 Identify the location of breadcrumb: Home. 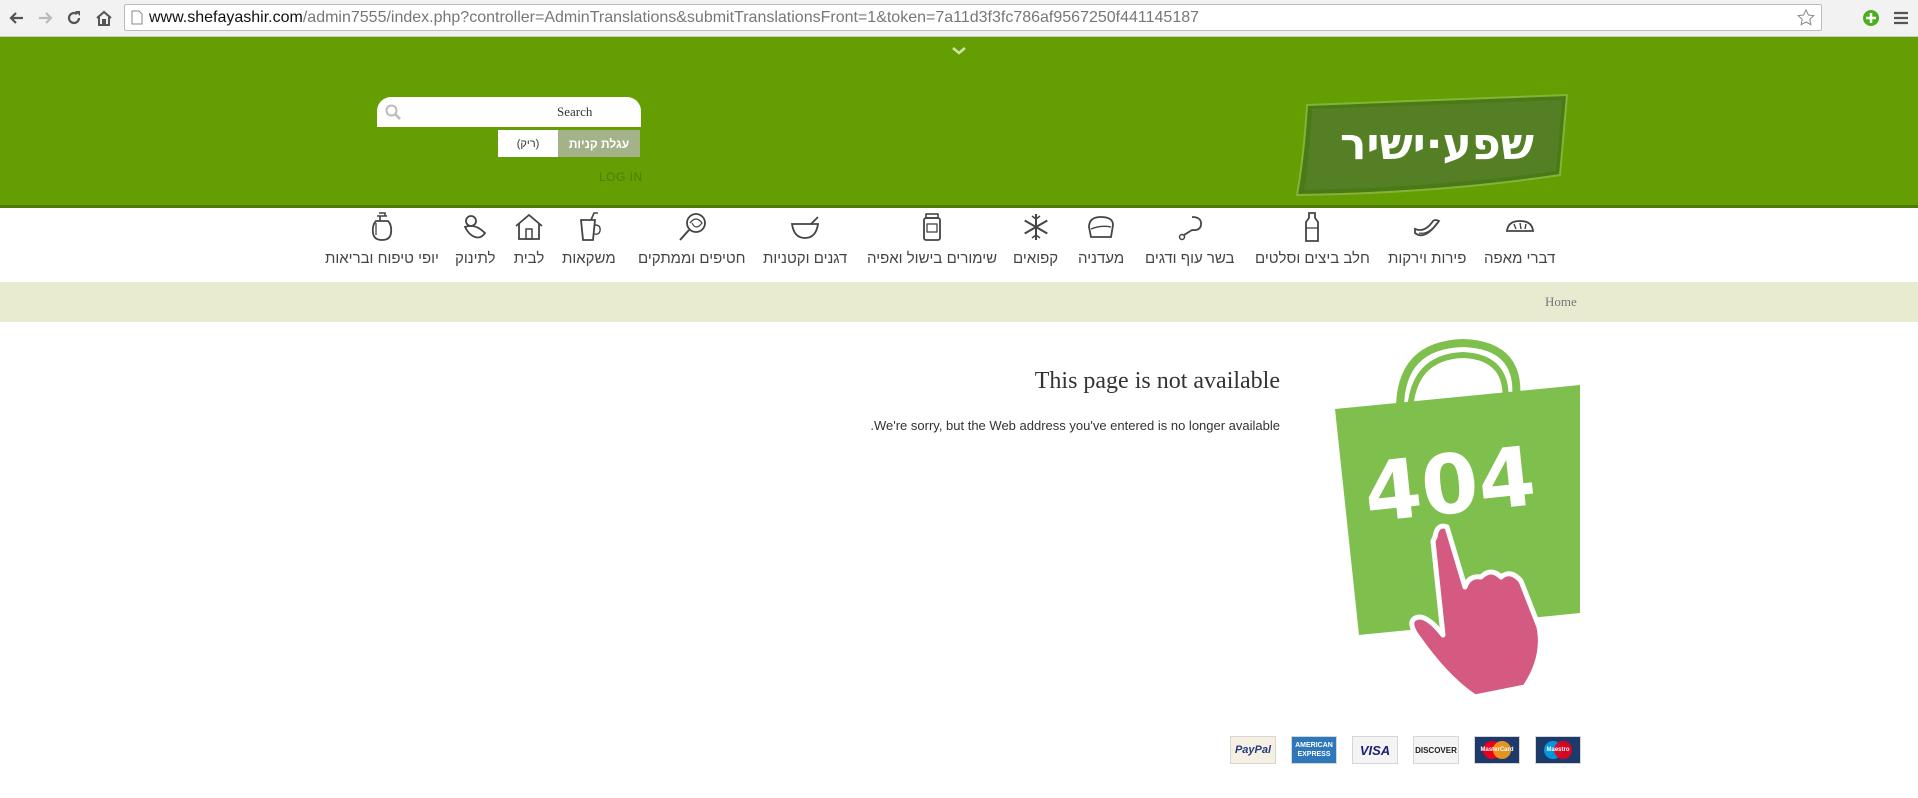
(959, 302).